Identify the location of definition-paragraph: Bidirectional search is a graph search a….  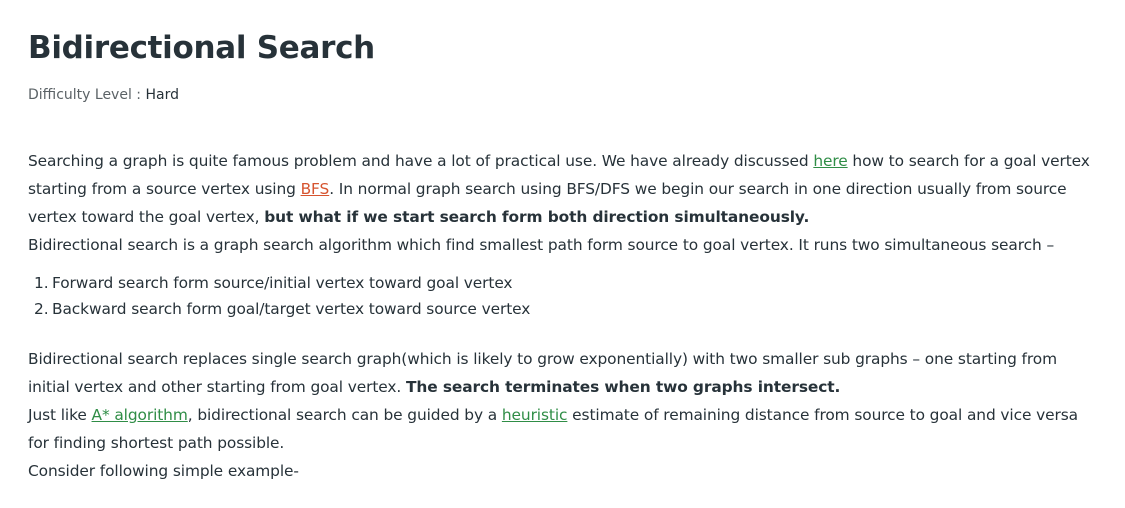
(541, 245).